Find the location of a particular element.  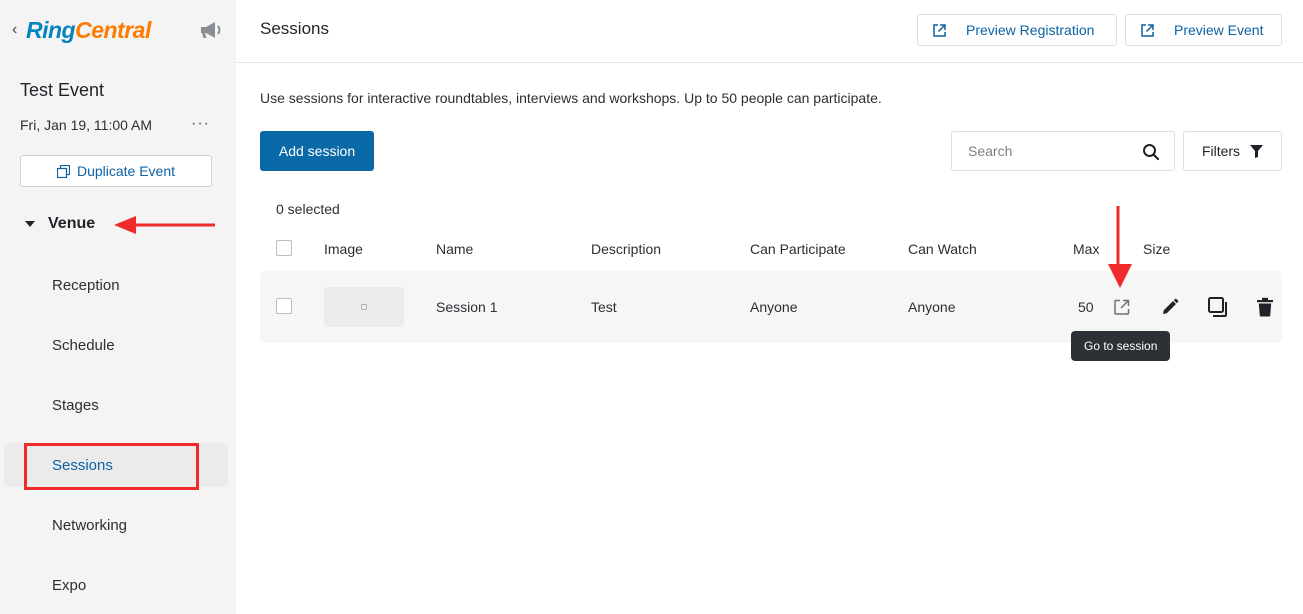

column-header-description: Description is located at coordinates (626, 249).